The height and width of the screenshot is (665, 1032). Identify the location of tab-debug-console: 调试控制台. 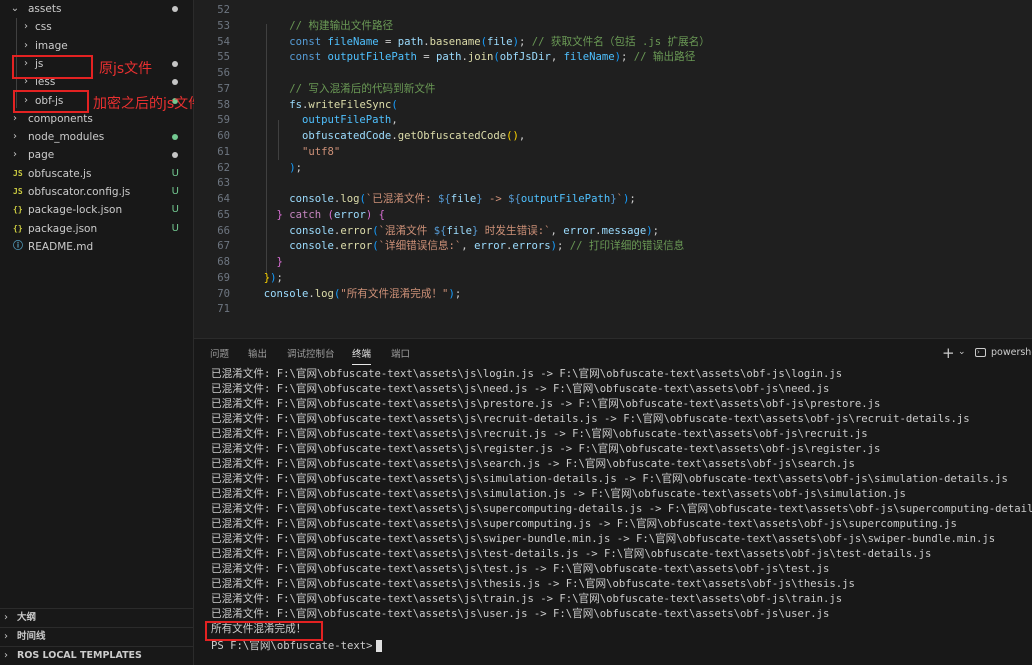
(311, 355).